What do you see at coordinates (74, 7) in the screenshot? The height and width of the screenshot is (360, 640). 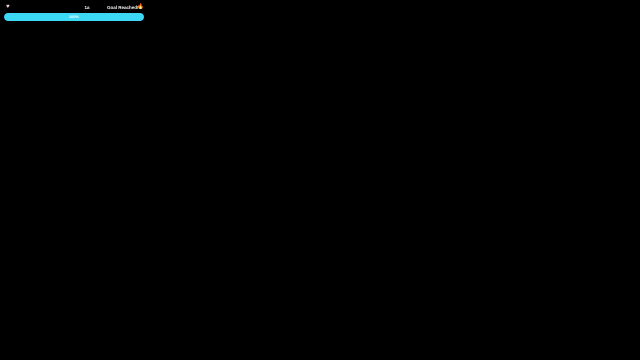 I see `goal-header: ♥ 1a Goal Reached! 🔥` at bounding box center [74, 7].